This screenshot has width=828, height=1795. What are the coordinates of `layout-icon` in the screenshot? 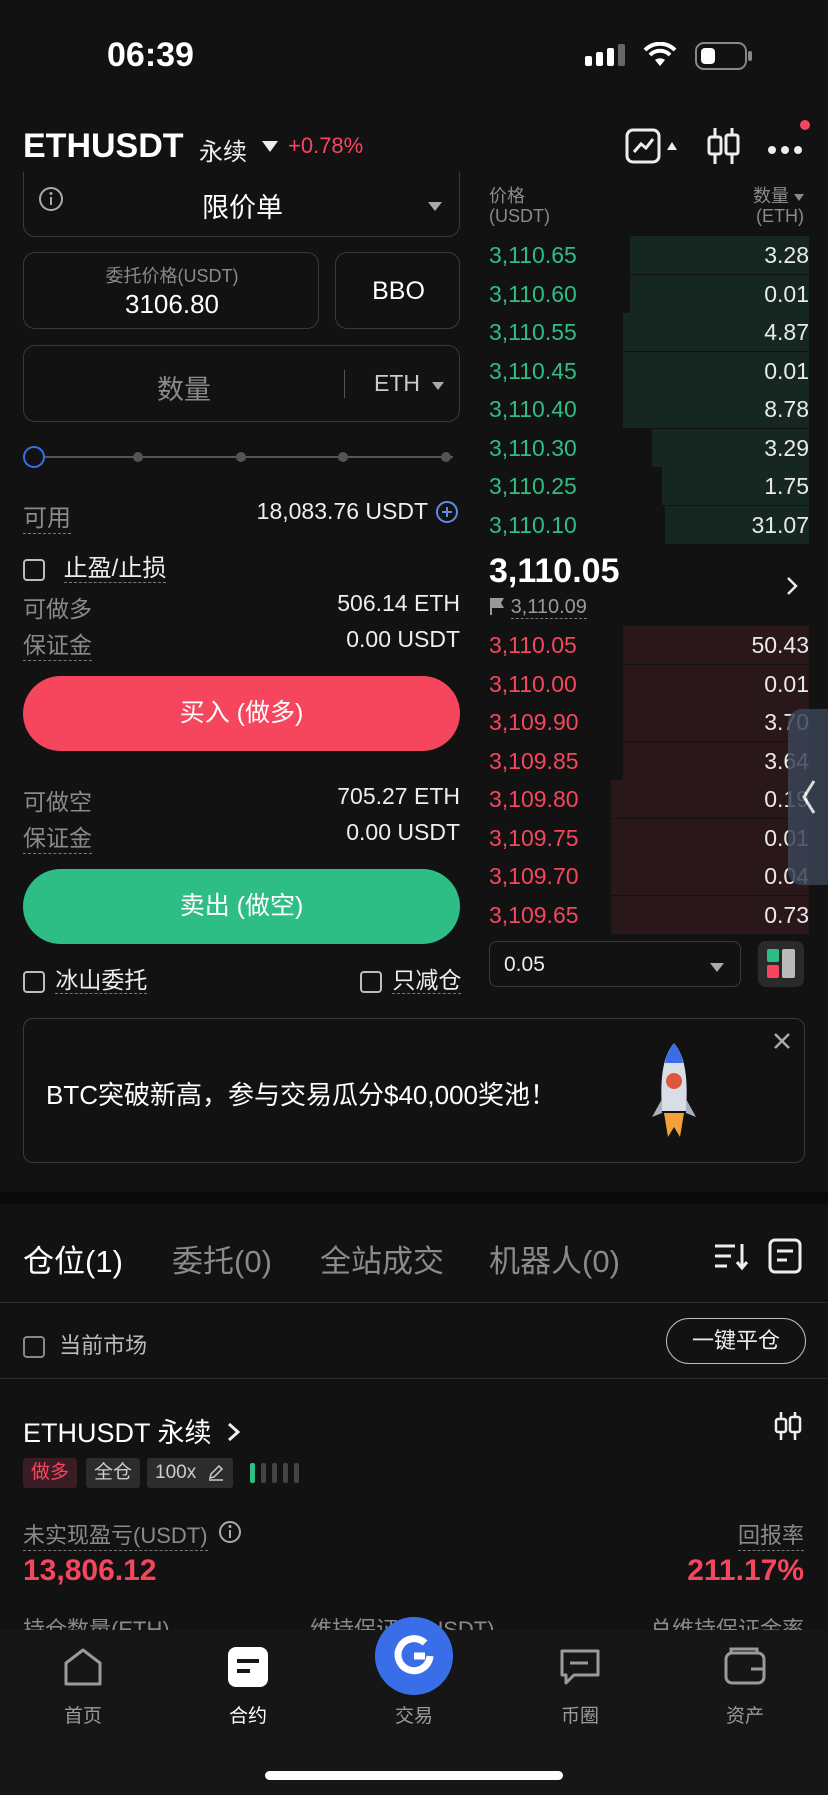 It's located at (781, 963).